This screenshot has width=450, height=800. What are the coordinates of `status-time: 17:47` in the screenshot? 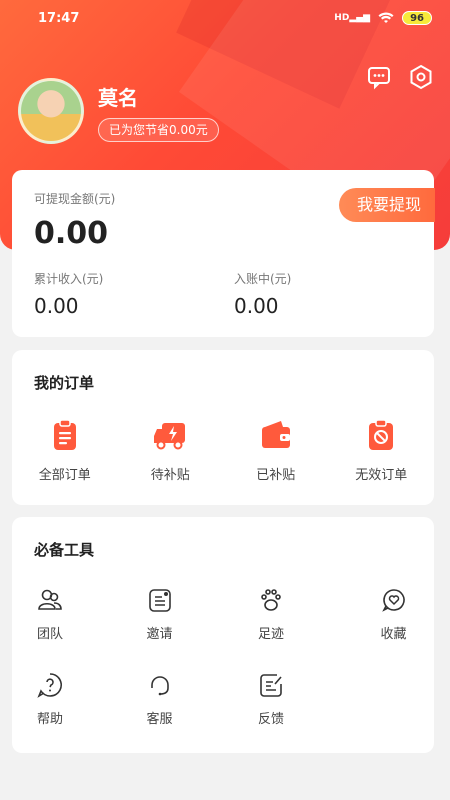 It's located at (59, 18).